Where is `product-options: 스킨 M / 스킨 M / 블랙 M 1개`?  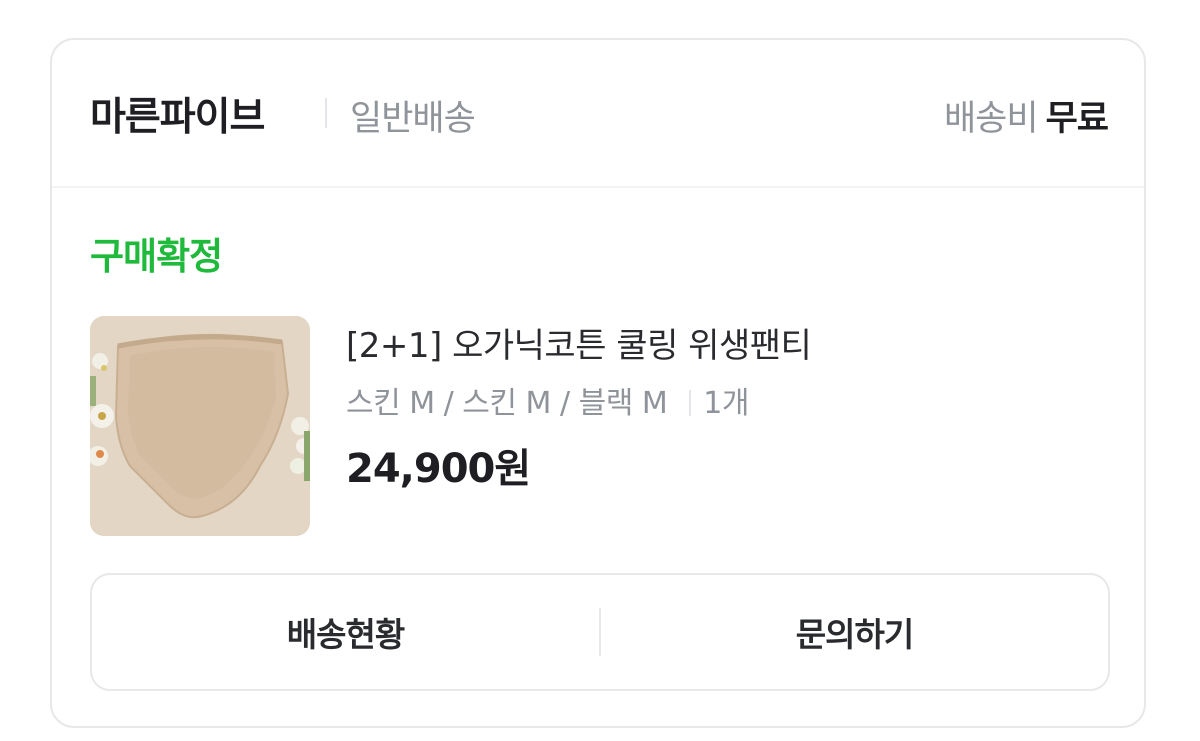 product-options: 스킨 M / 스킨 M / 블랙 M 1개 is located at coordinates (547, 400).